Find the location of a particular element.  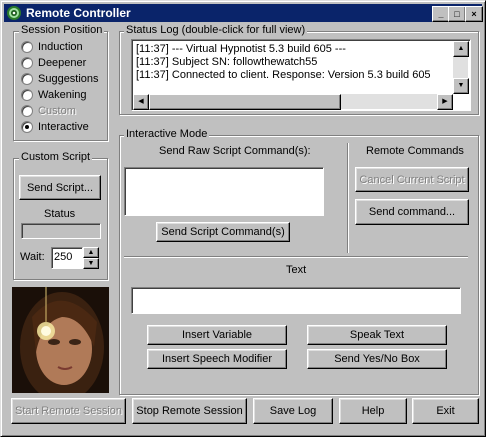

close-button: × is located at coordinates (474, 14).